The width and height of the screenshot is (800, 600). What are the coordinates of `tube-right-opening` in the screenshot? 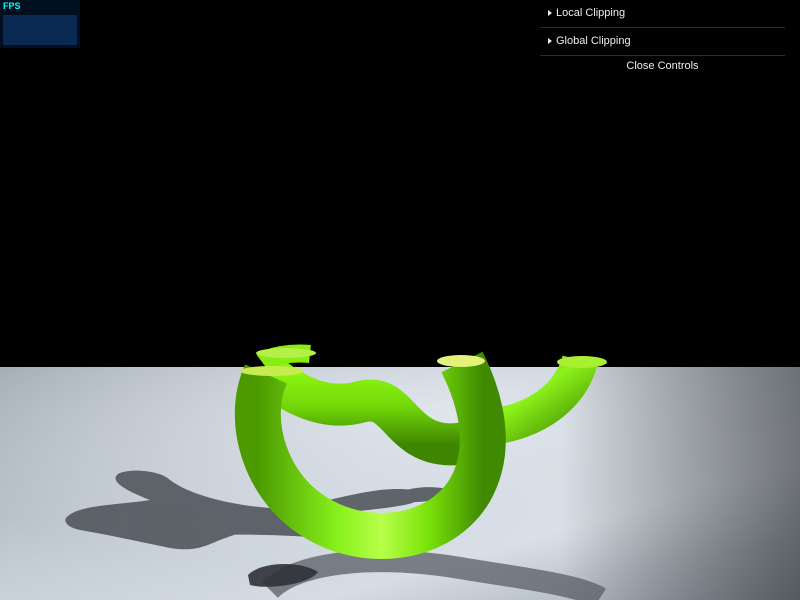 It's located at (582, 362).